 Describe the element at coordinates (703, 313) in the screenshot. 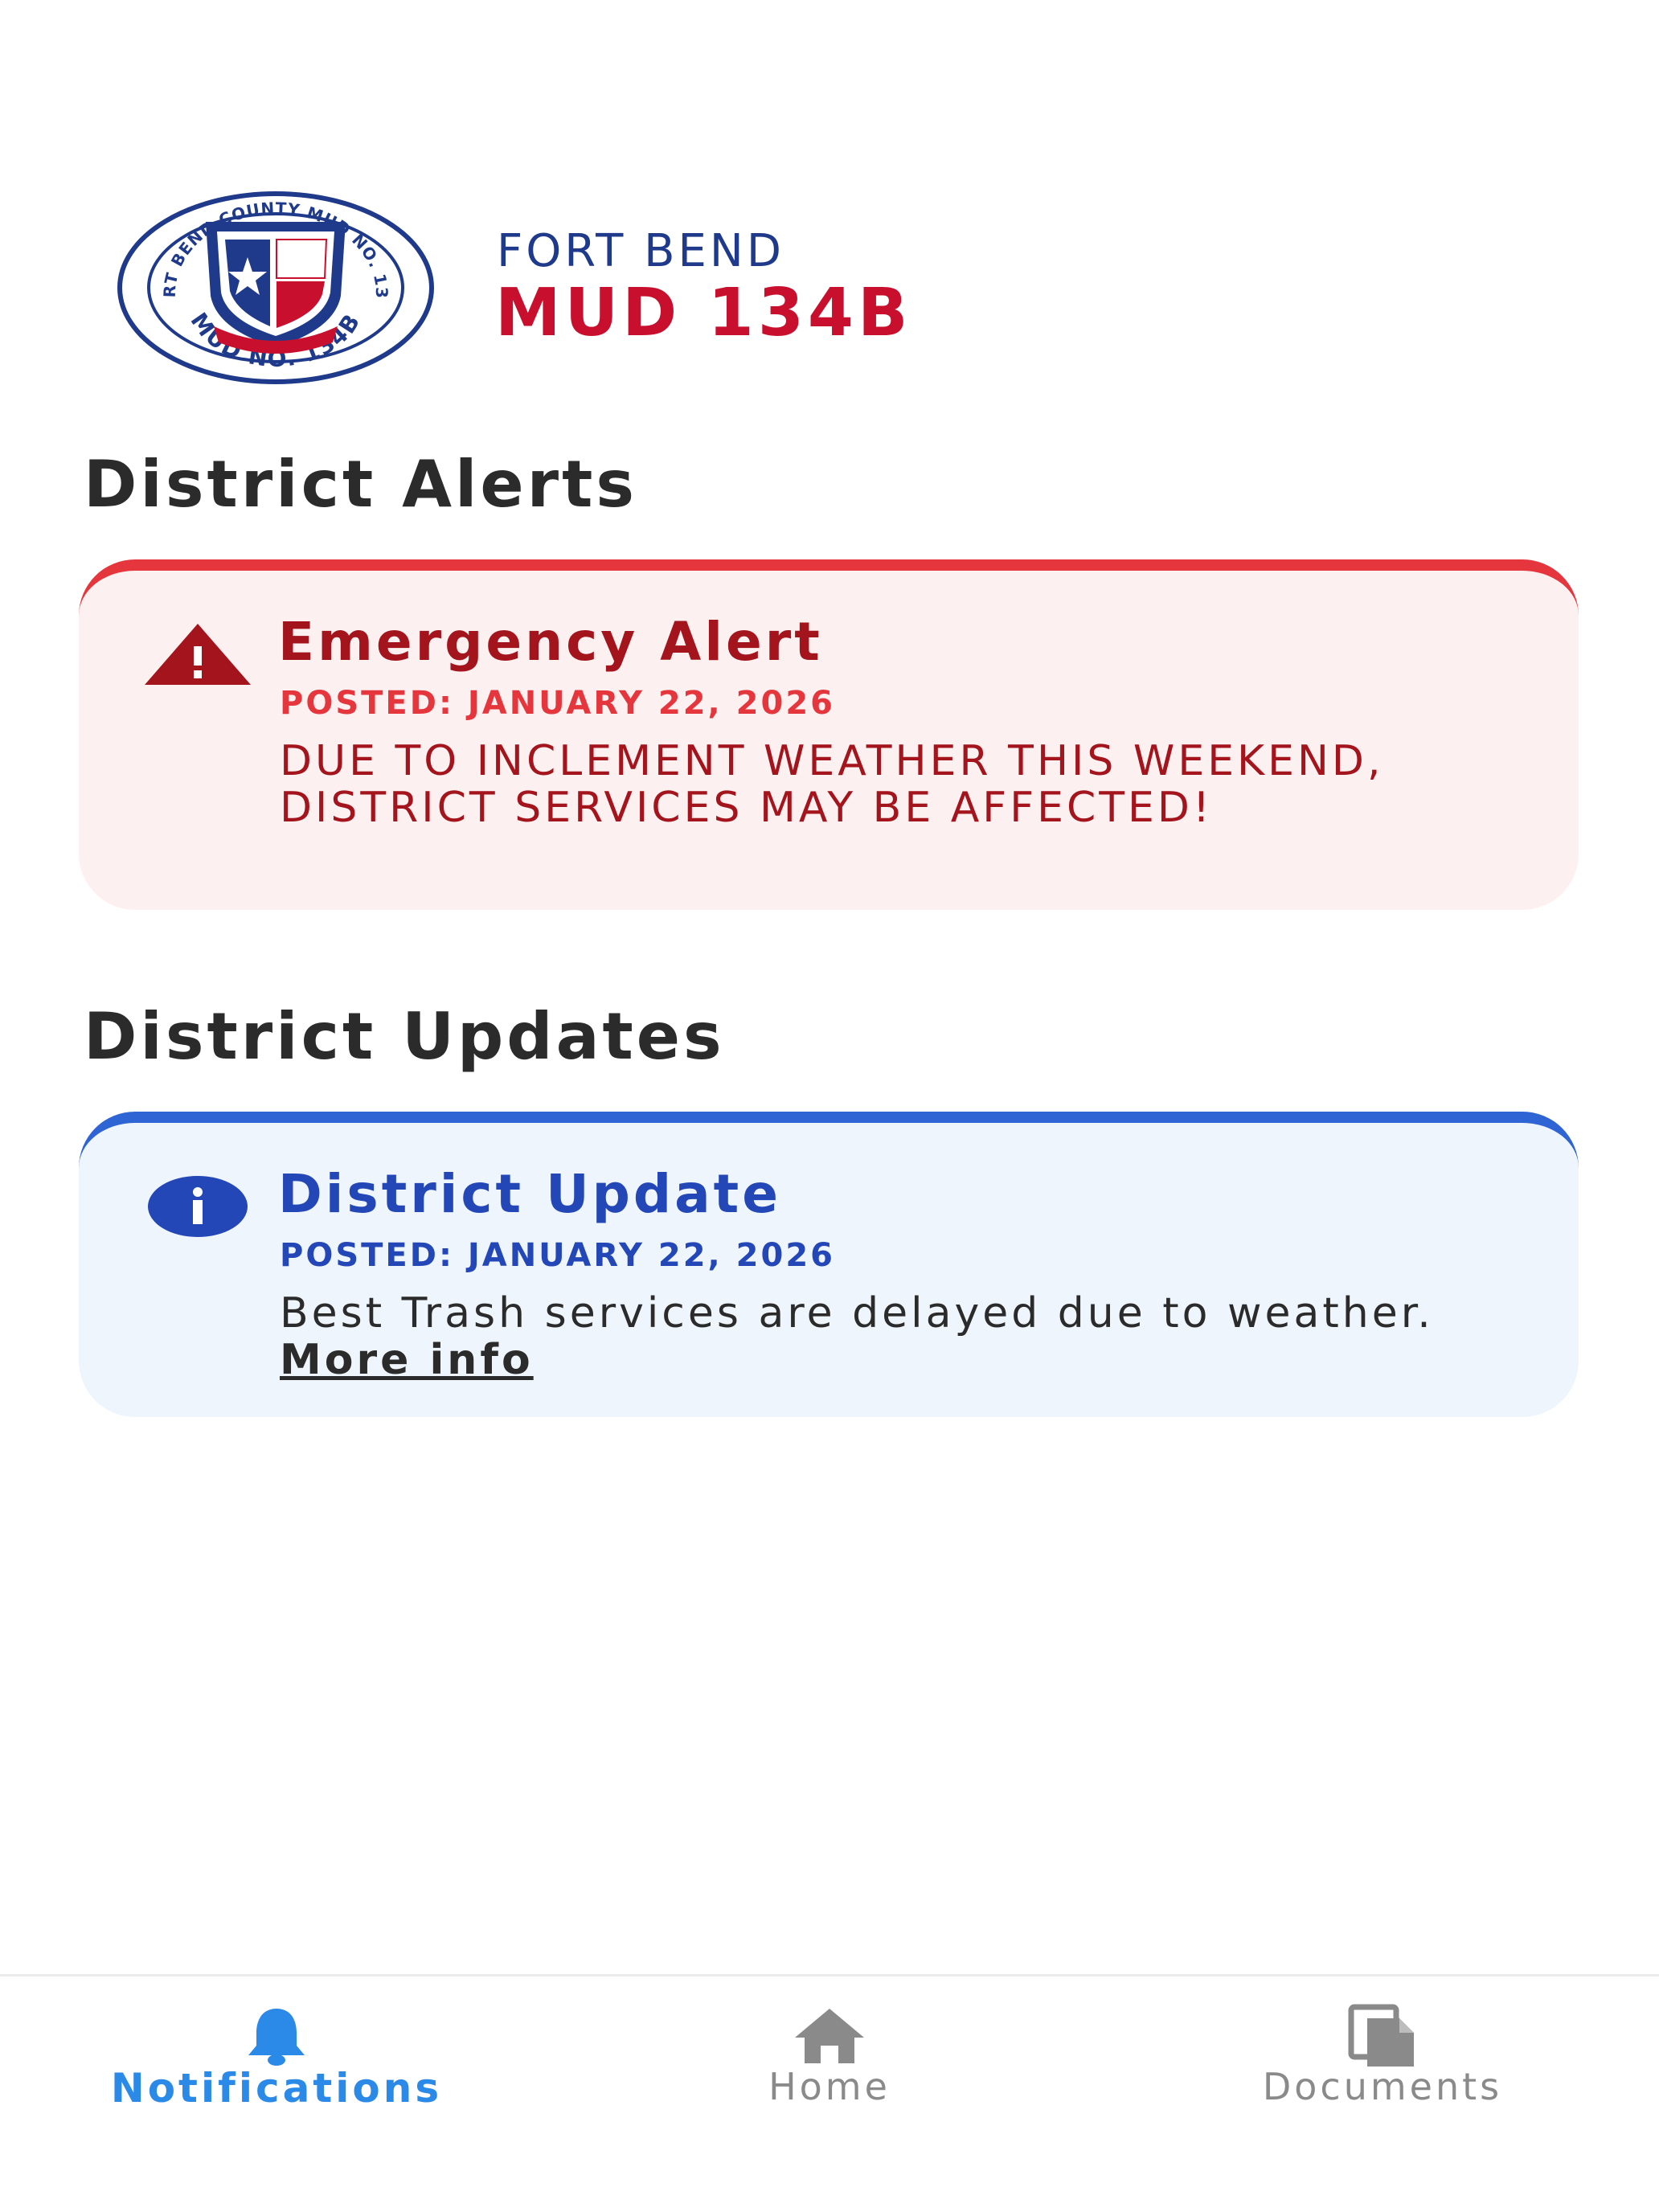

I see `brand-title: MUD 134B` at that location.